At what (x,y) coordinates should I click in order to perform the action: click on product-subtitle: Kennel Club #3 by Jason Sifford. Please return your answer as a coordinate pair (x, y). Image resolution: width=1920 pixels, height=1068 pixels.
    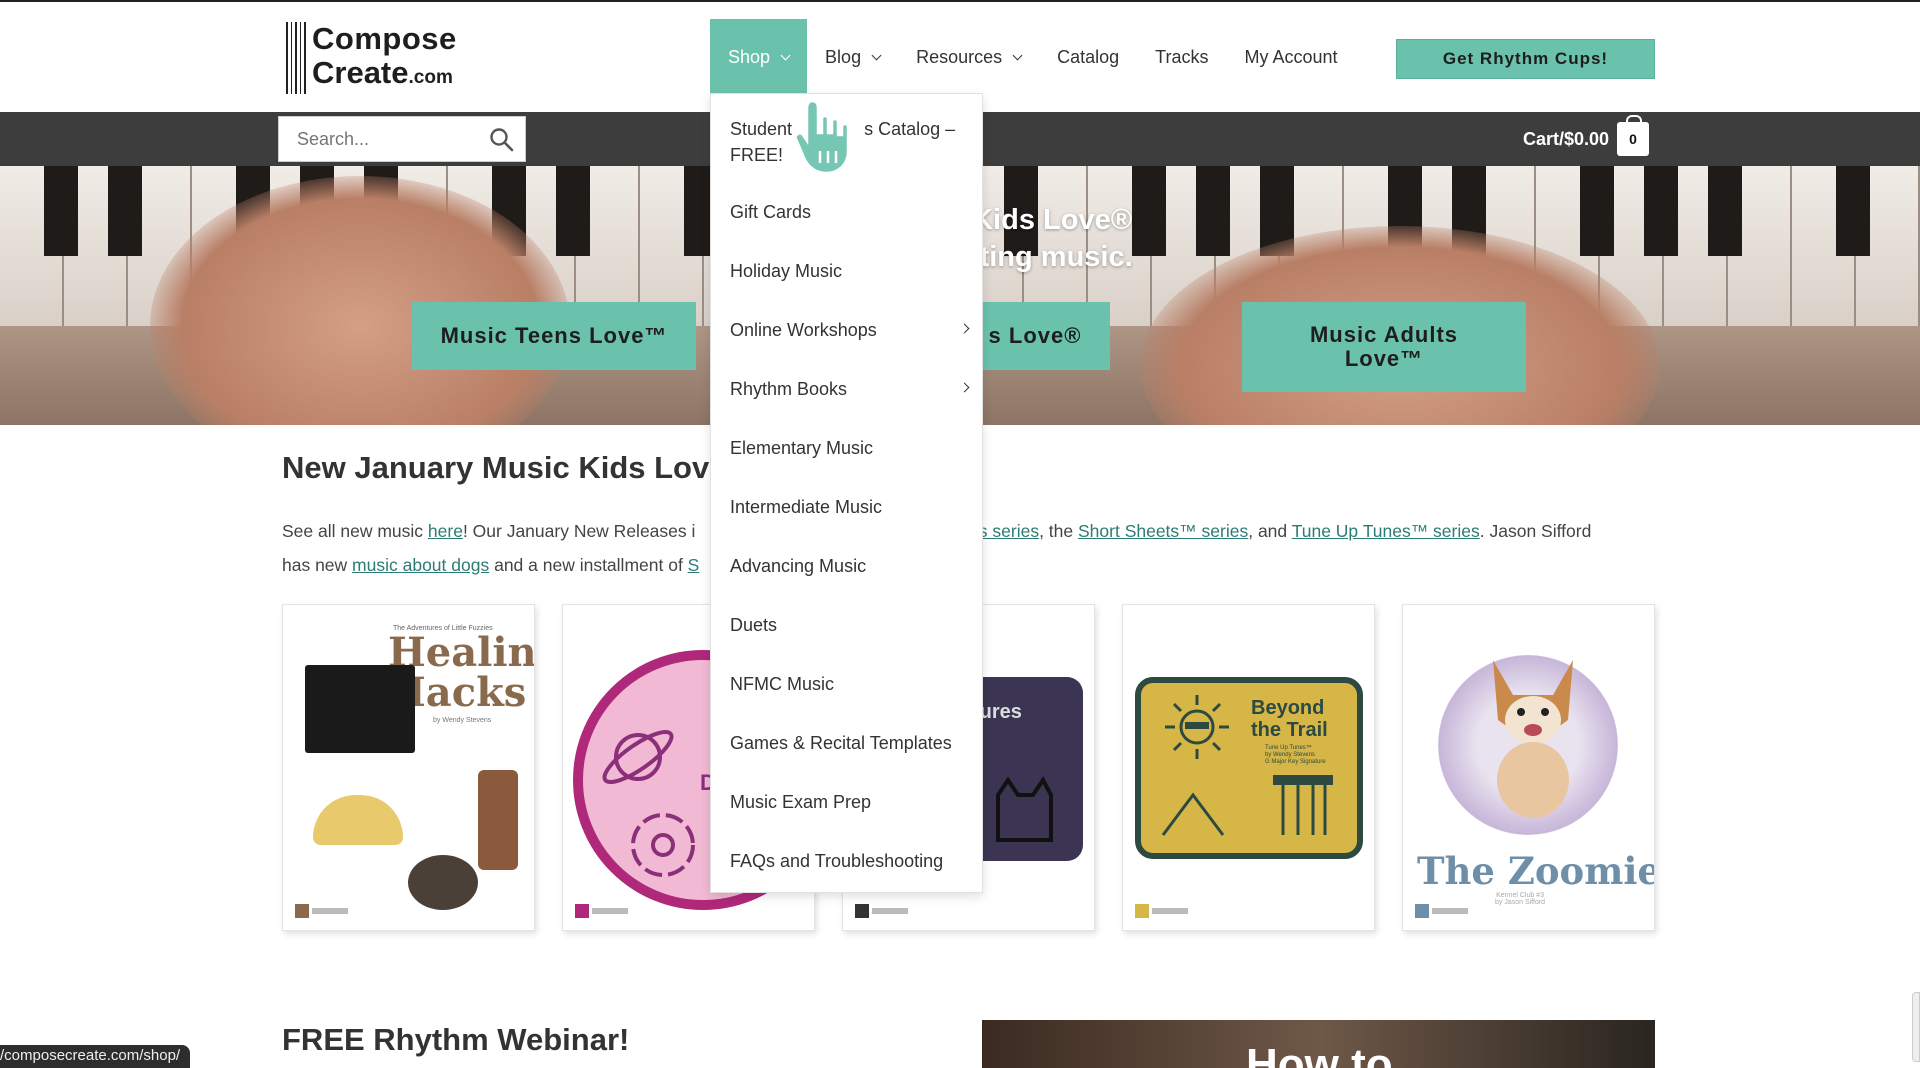
    Looking at the image, I should click on (1520, 899).